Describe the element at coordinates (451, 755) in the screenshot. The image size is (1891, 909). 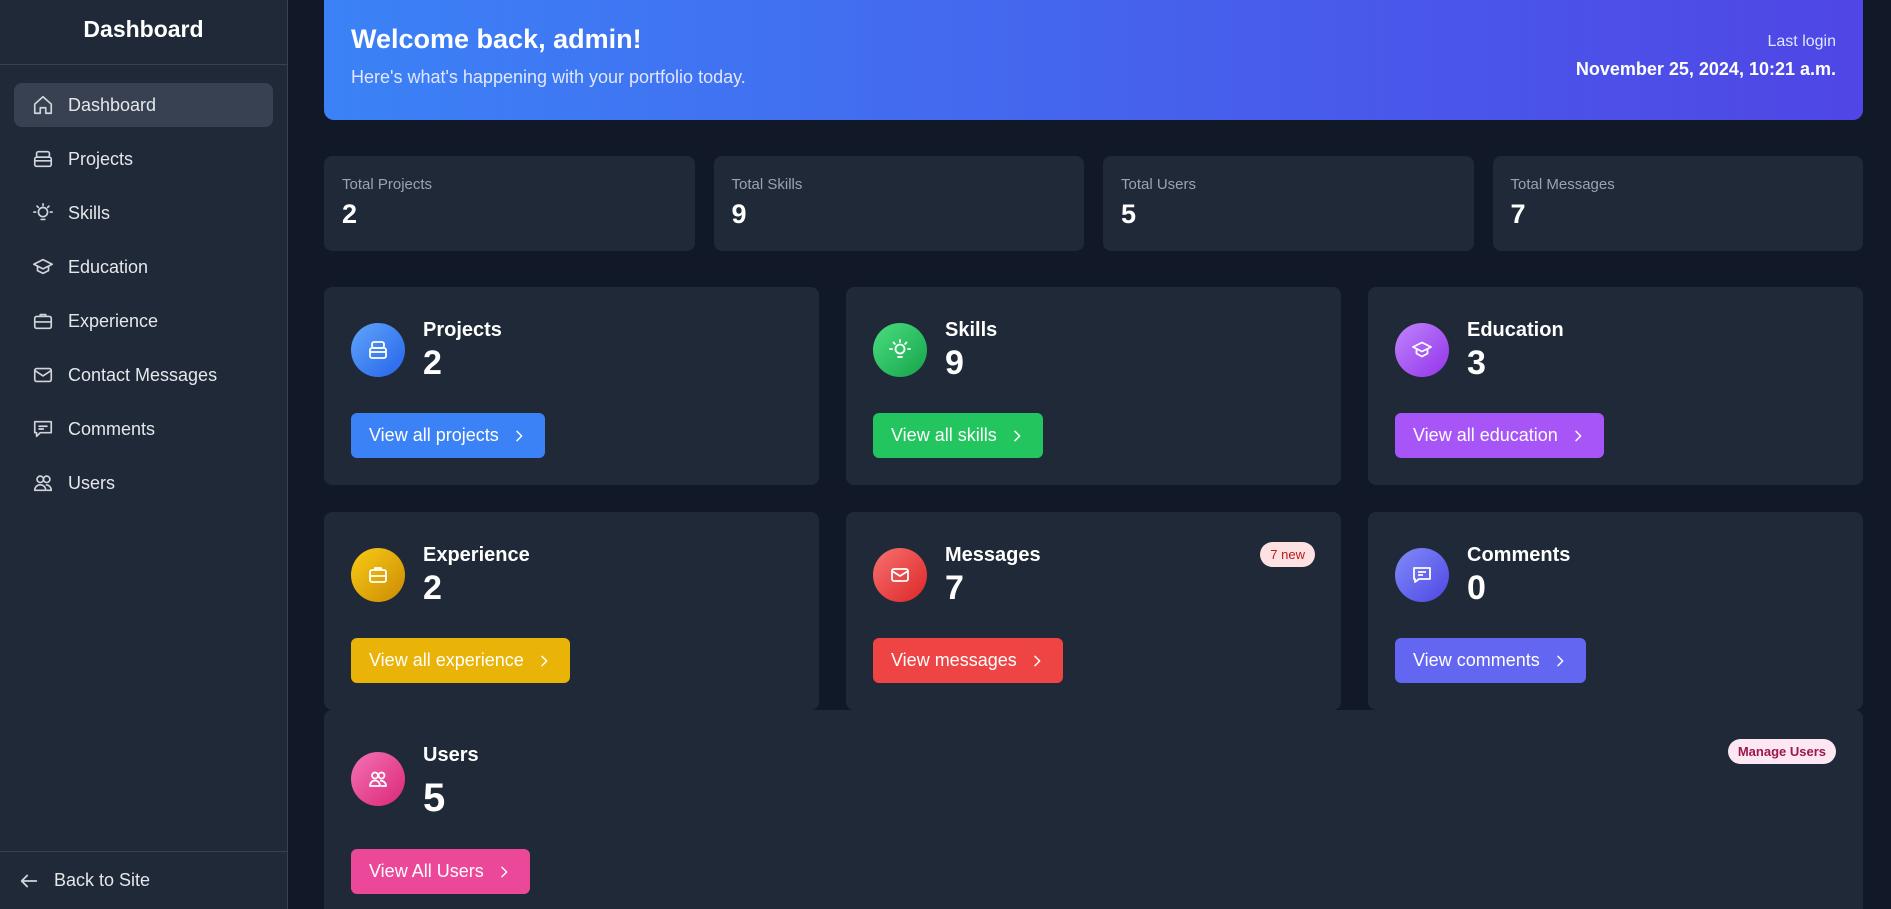
I see `card-title: Users` at that location.